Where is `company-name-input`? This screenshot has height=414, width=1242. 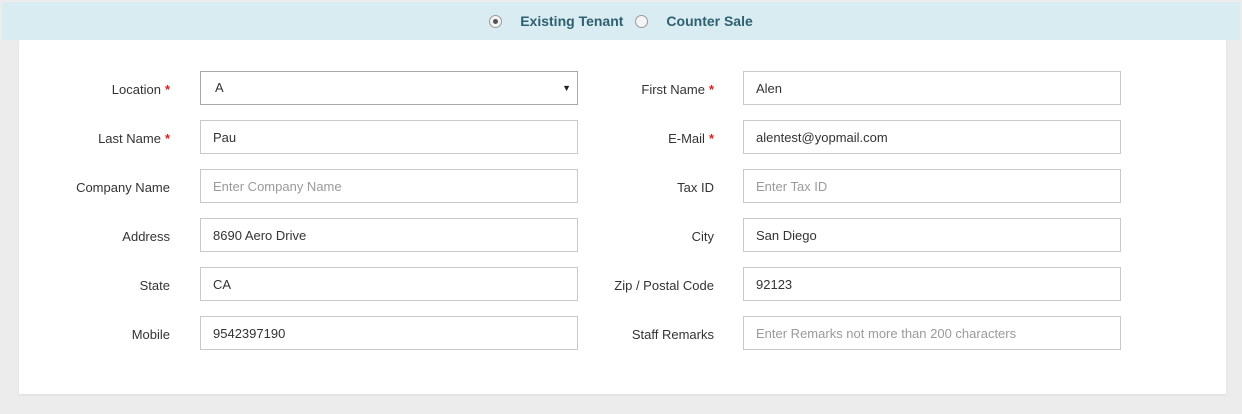
company-name-input is located at coordinates (389, 186).